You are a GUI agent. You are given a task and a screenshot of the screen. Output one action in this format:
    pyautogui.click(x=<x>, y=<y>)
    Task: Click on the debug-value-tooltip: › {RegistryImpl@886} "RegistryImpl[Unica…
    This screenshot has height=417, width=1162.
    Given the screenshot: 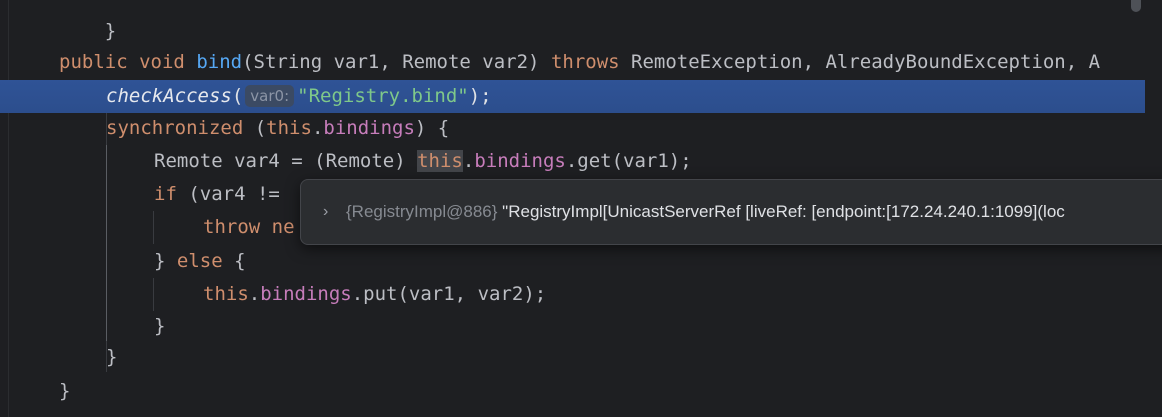 What is the action you would take?
    pyautogui.click(x=731, y=212)
    